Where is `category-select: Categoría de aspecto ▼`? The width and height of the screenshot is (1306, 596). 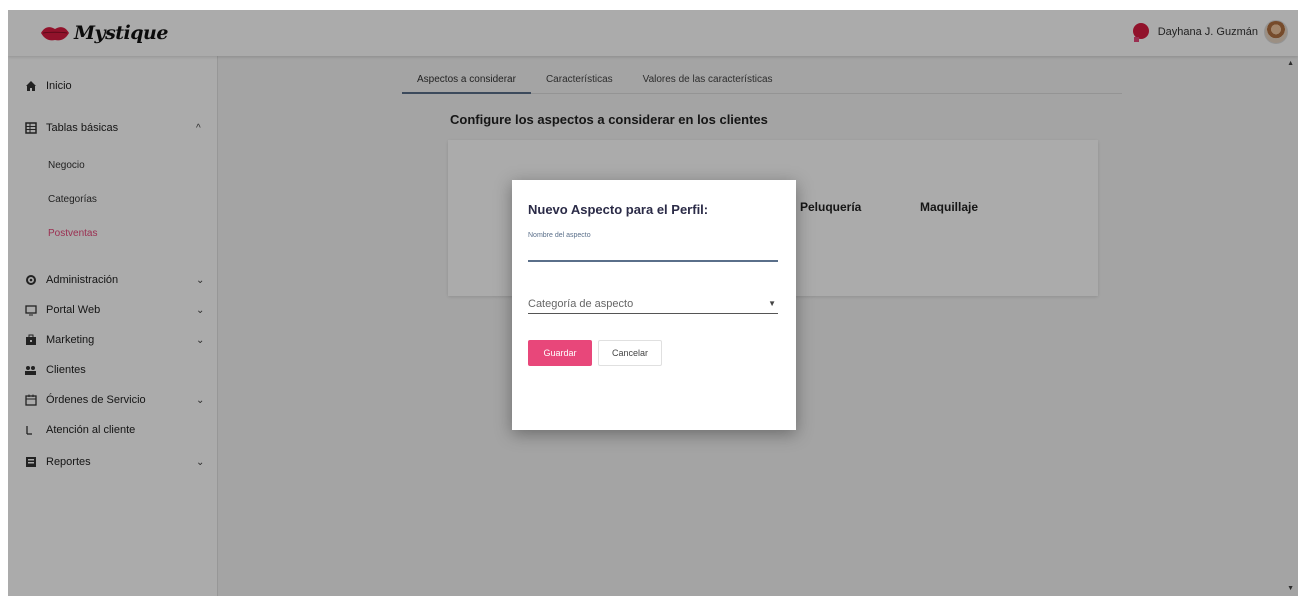 category-select: Categoría de aspecto ▼ is located at coordinates (653, 304).